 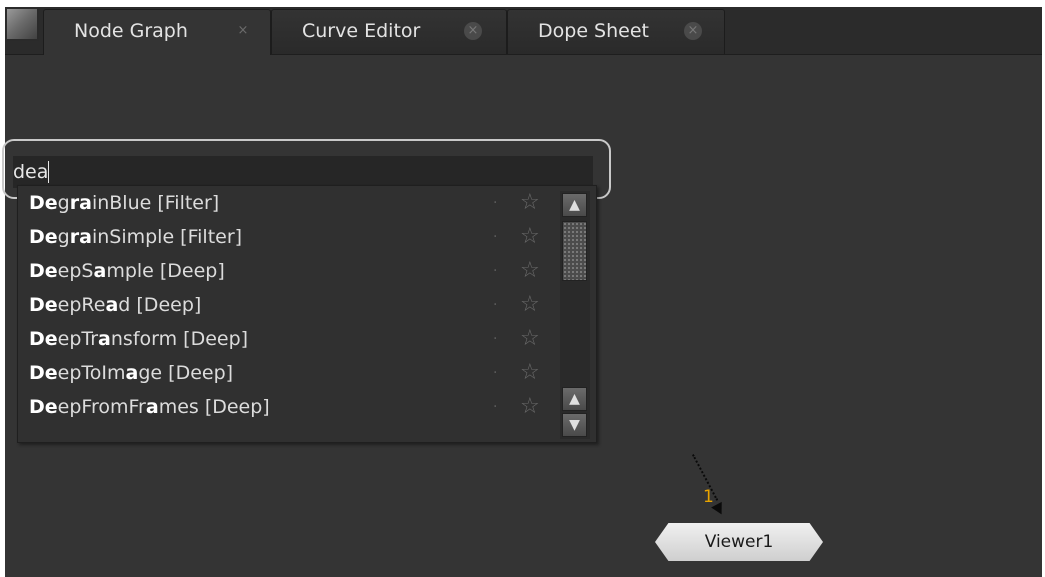 I want to click on scrollbar: ▲ ▲ ▼, so click(x=575, y=315).